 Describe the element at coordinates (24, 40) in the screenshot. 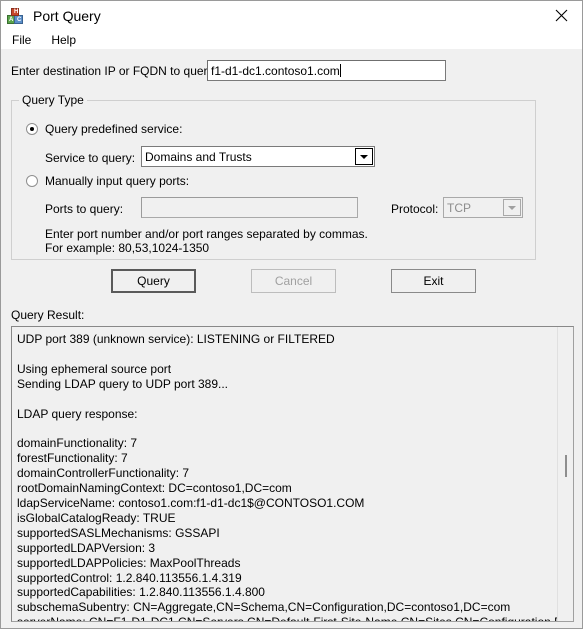

I see `menu-file: File` at that location.